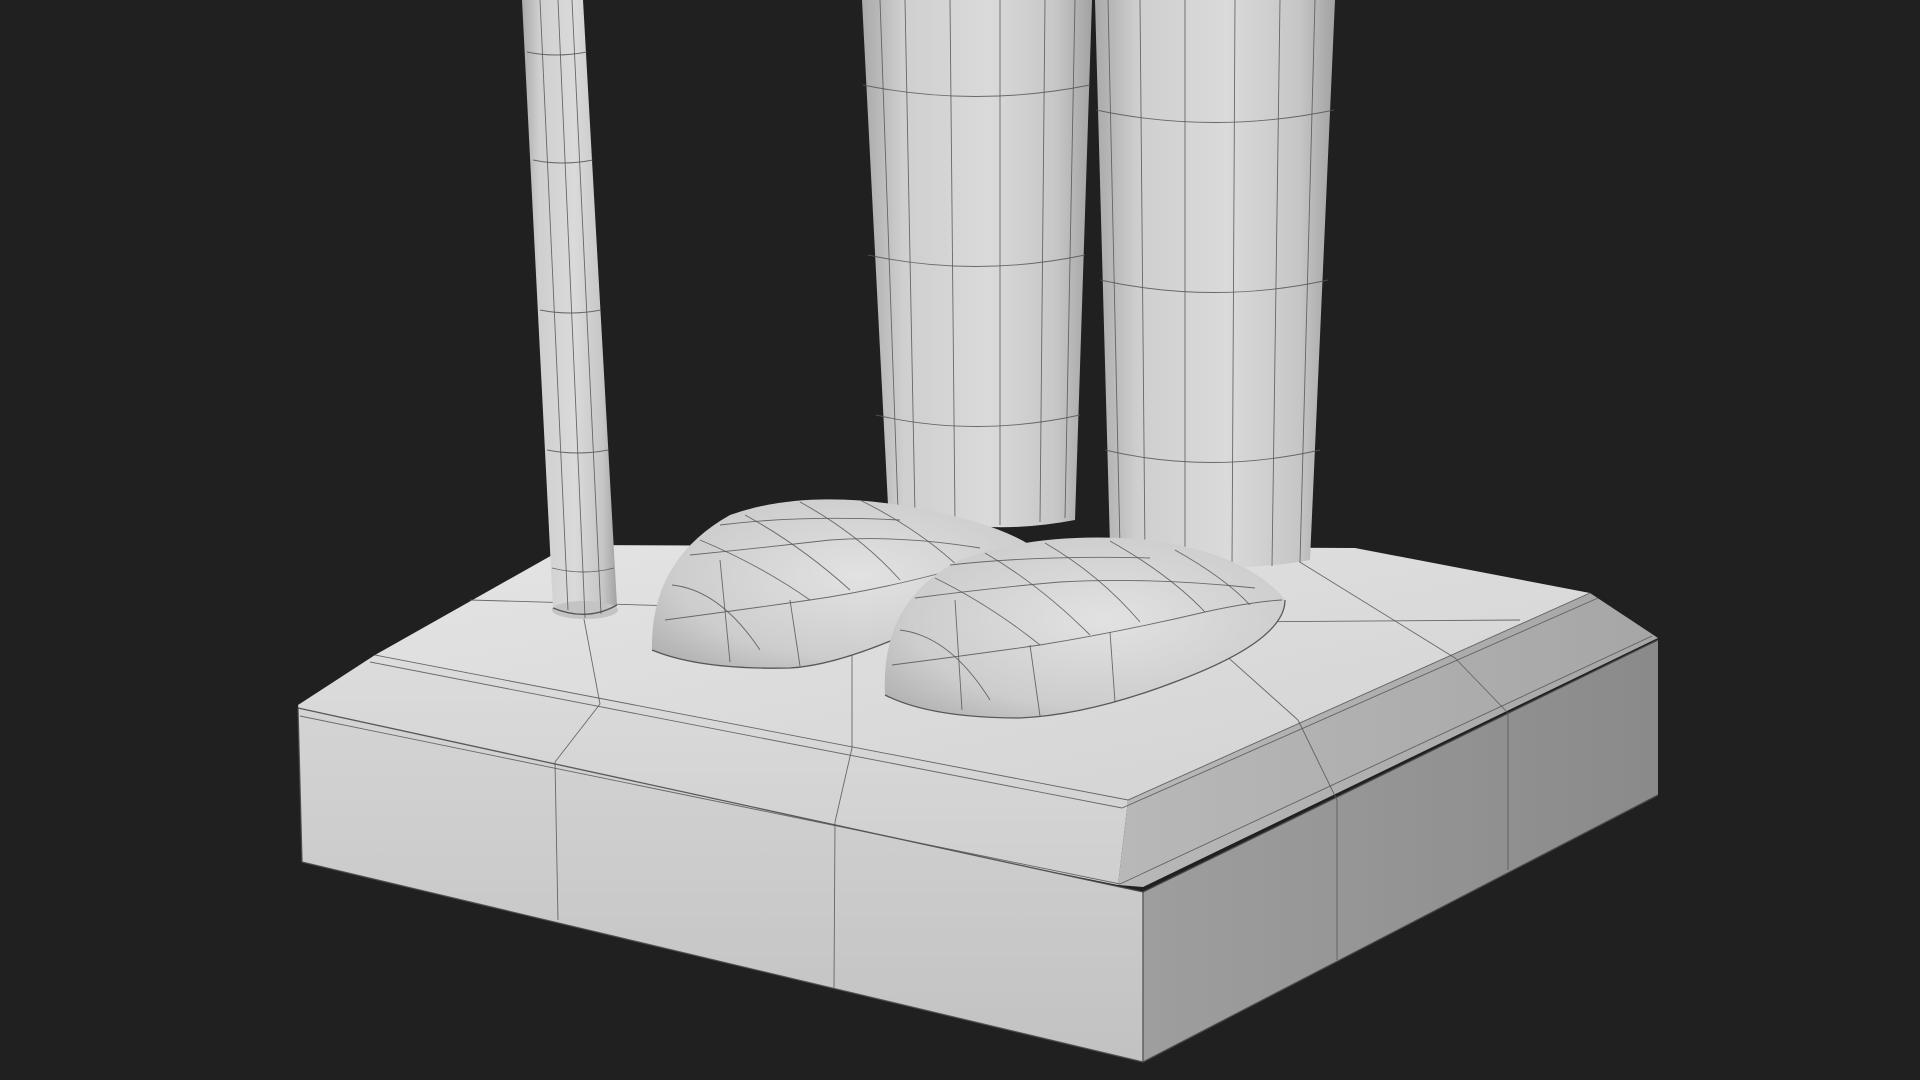  I want to click on left-leg, so click(977, 264).